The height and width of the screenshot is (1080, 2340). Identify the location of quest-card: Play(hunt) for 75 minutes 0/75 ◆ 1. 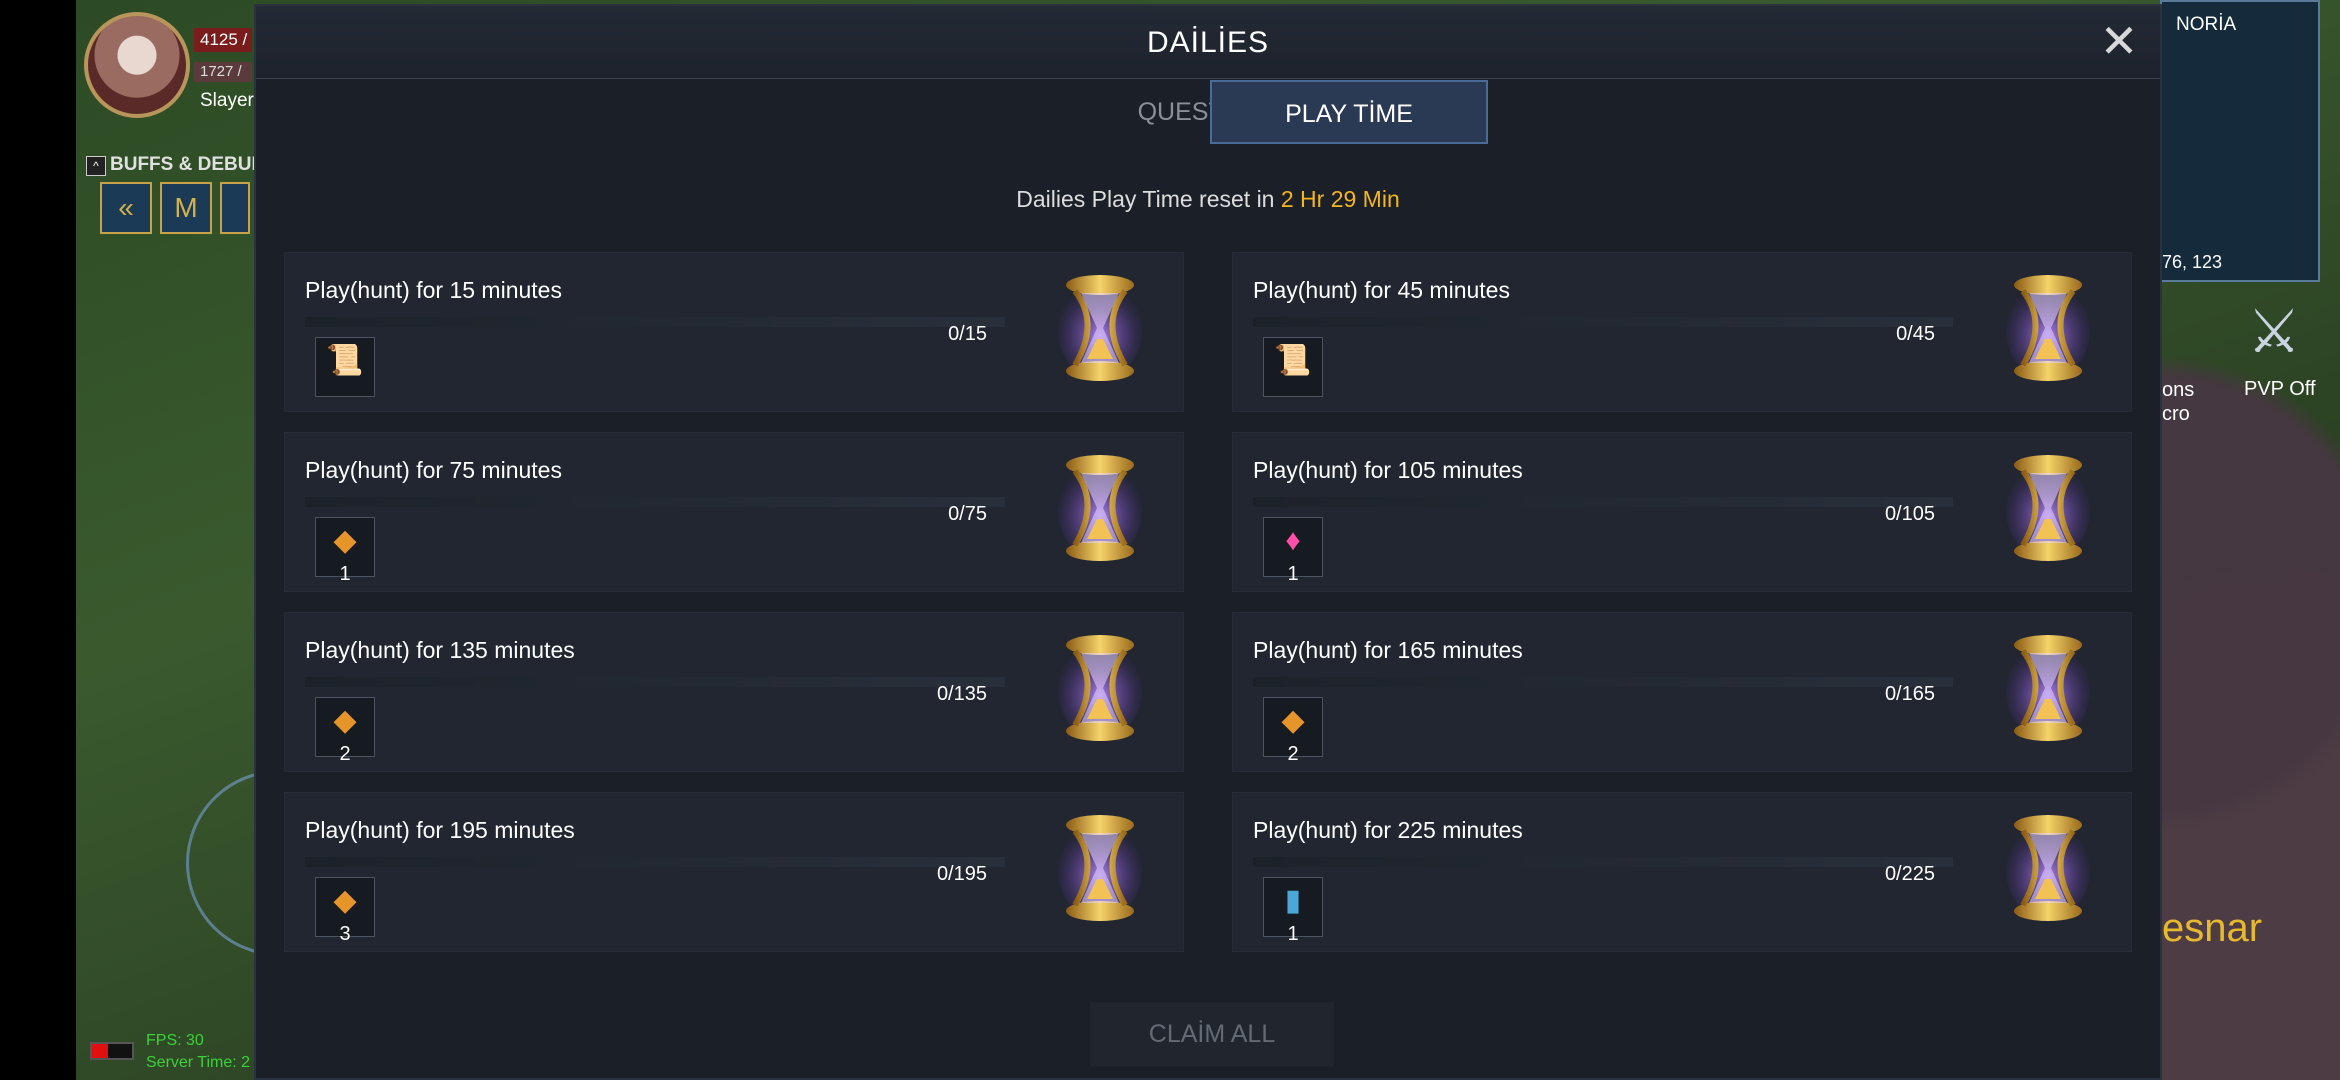
(734, 512).